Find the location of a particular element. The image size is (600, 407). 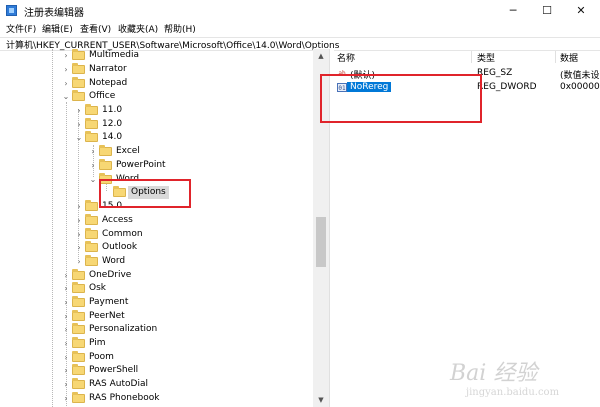

watermark-url: jingyan.baidu.com is located at coordinates (513, 392).